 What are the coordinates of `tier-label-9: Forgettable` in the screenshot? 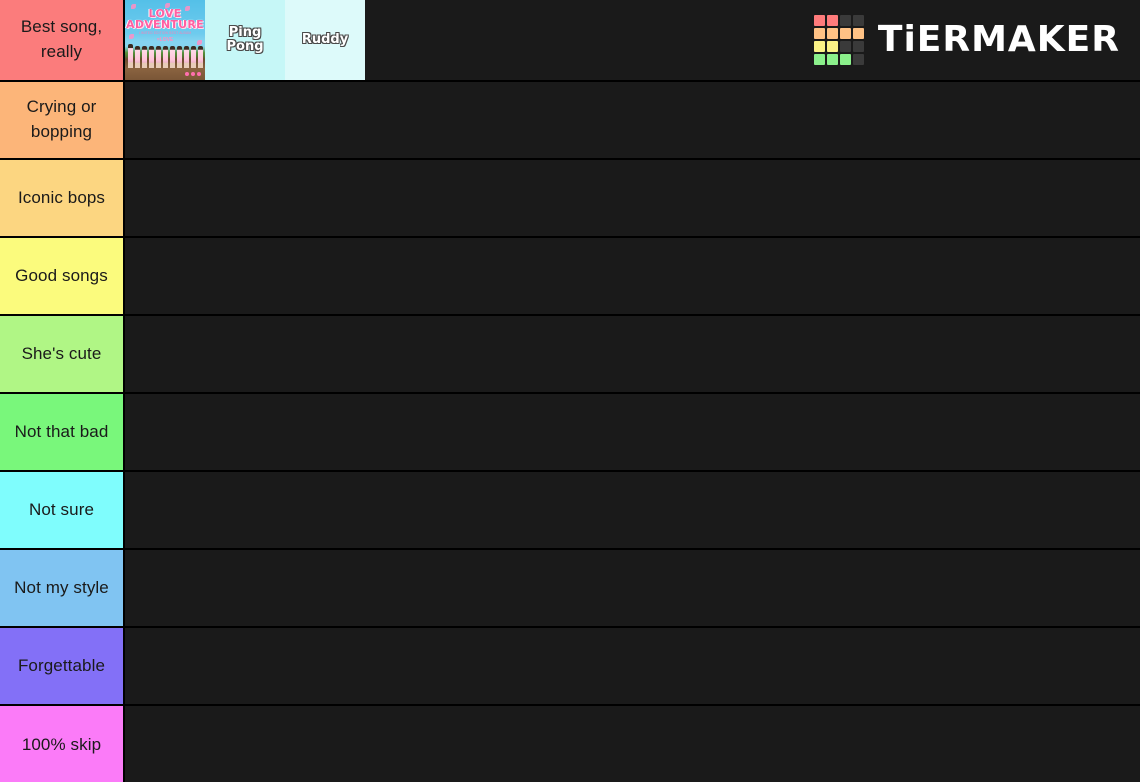 It's located at (62, 666).